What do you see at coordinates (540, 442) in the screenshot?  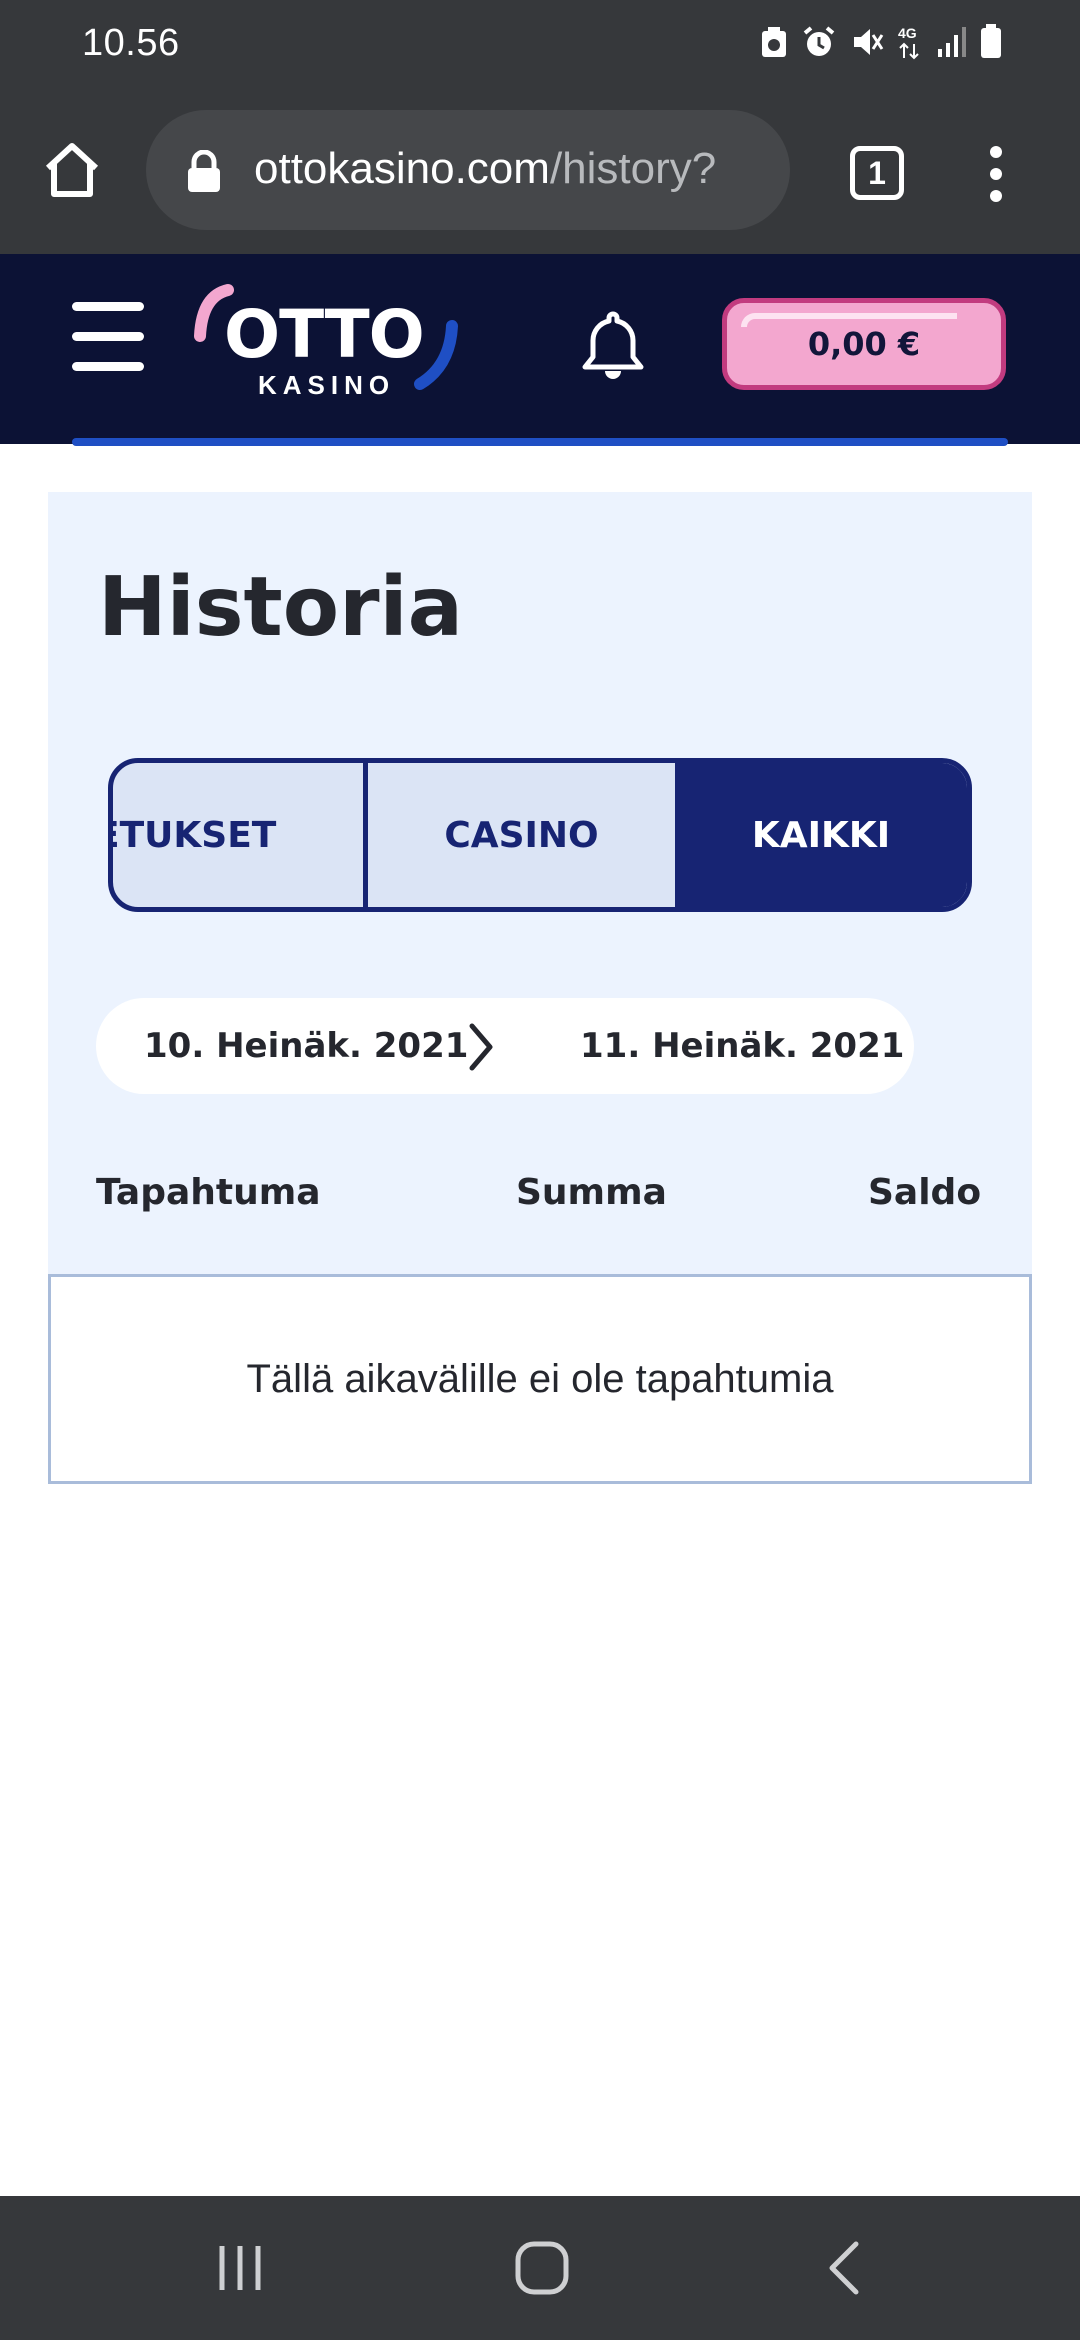 I see `header-underline` at bounding box center [540, 442].